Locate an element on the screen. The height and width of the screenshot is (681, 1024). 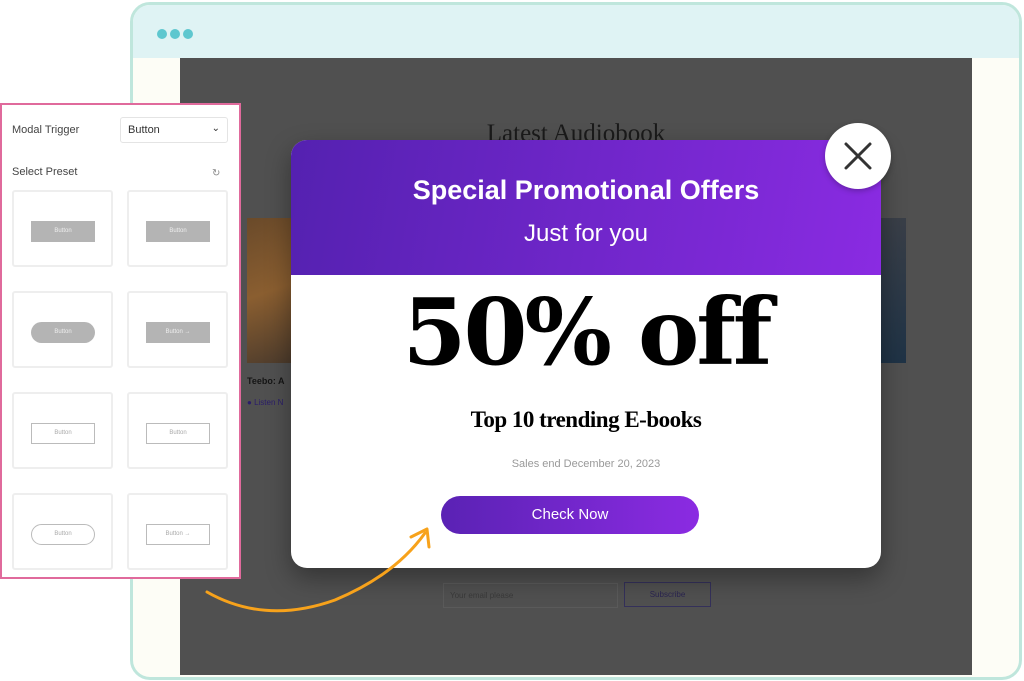
preset-option: Button → is located at coordinates (177, 329).